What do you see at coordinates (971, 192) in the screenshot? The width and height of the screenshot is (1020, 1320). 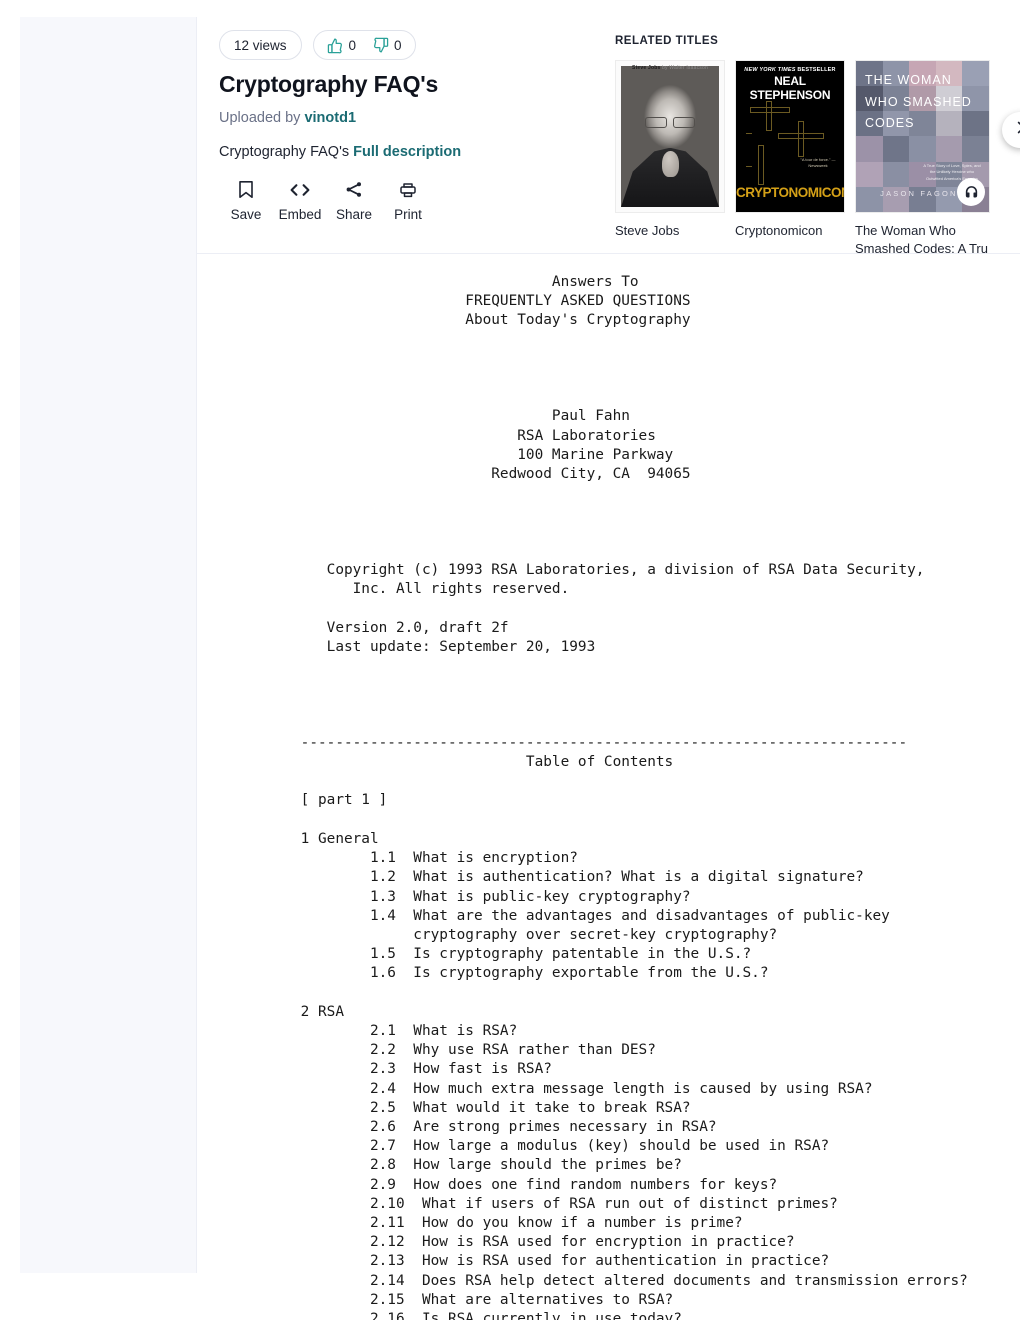 I see `audiobook-headphones-icon` at bounding box center [971, 192].